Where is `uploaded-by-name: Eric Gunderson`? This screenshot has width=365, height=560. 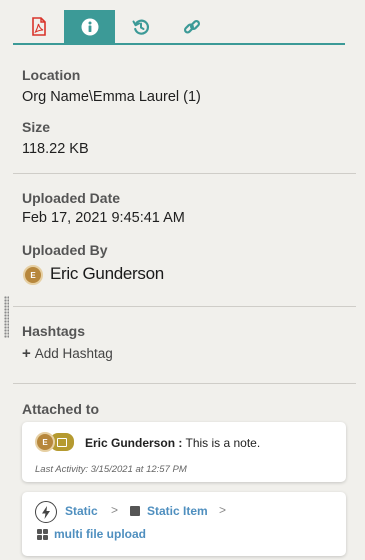
uploaded-by-name: Eric Gunderson is located at coordinates (107, 273).